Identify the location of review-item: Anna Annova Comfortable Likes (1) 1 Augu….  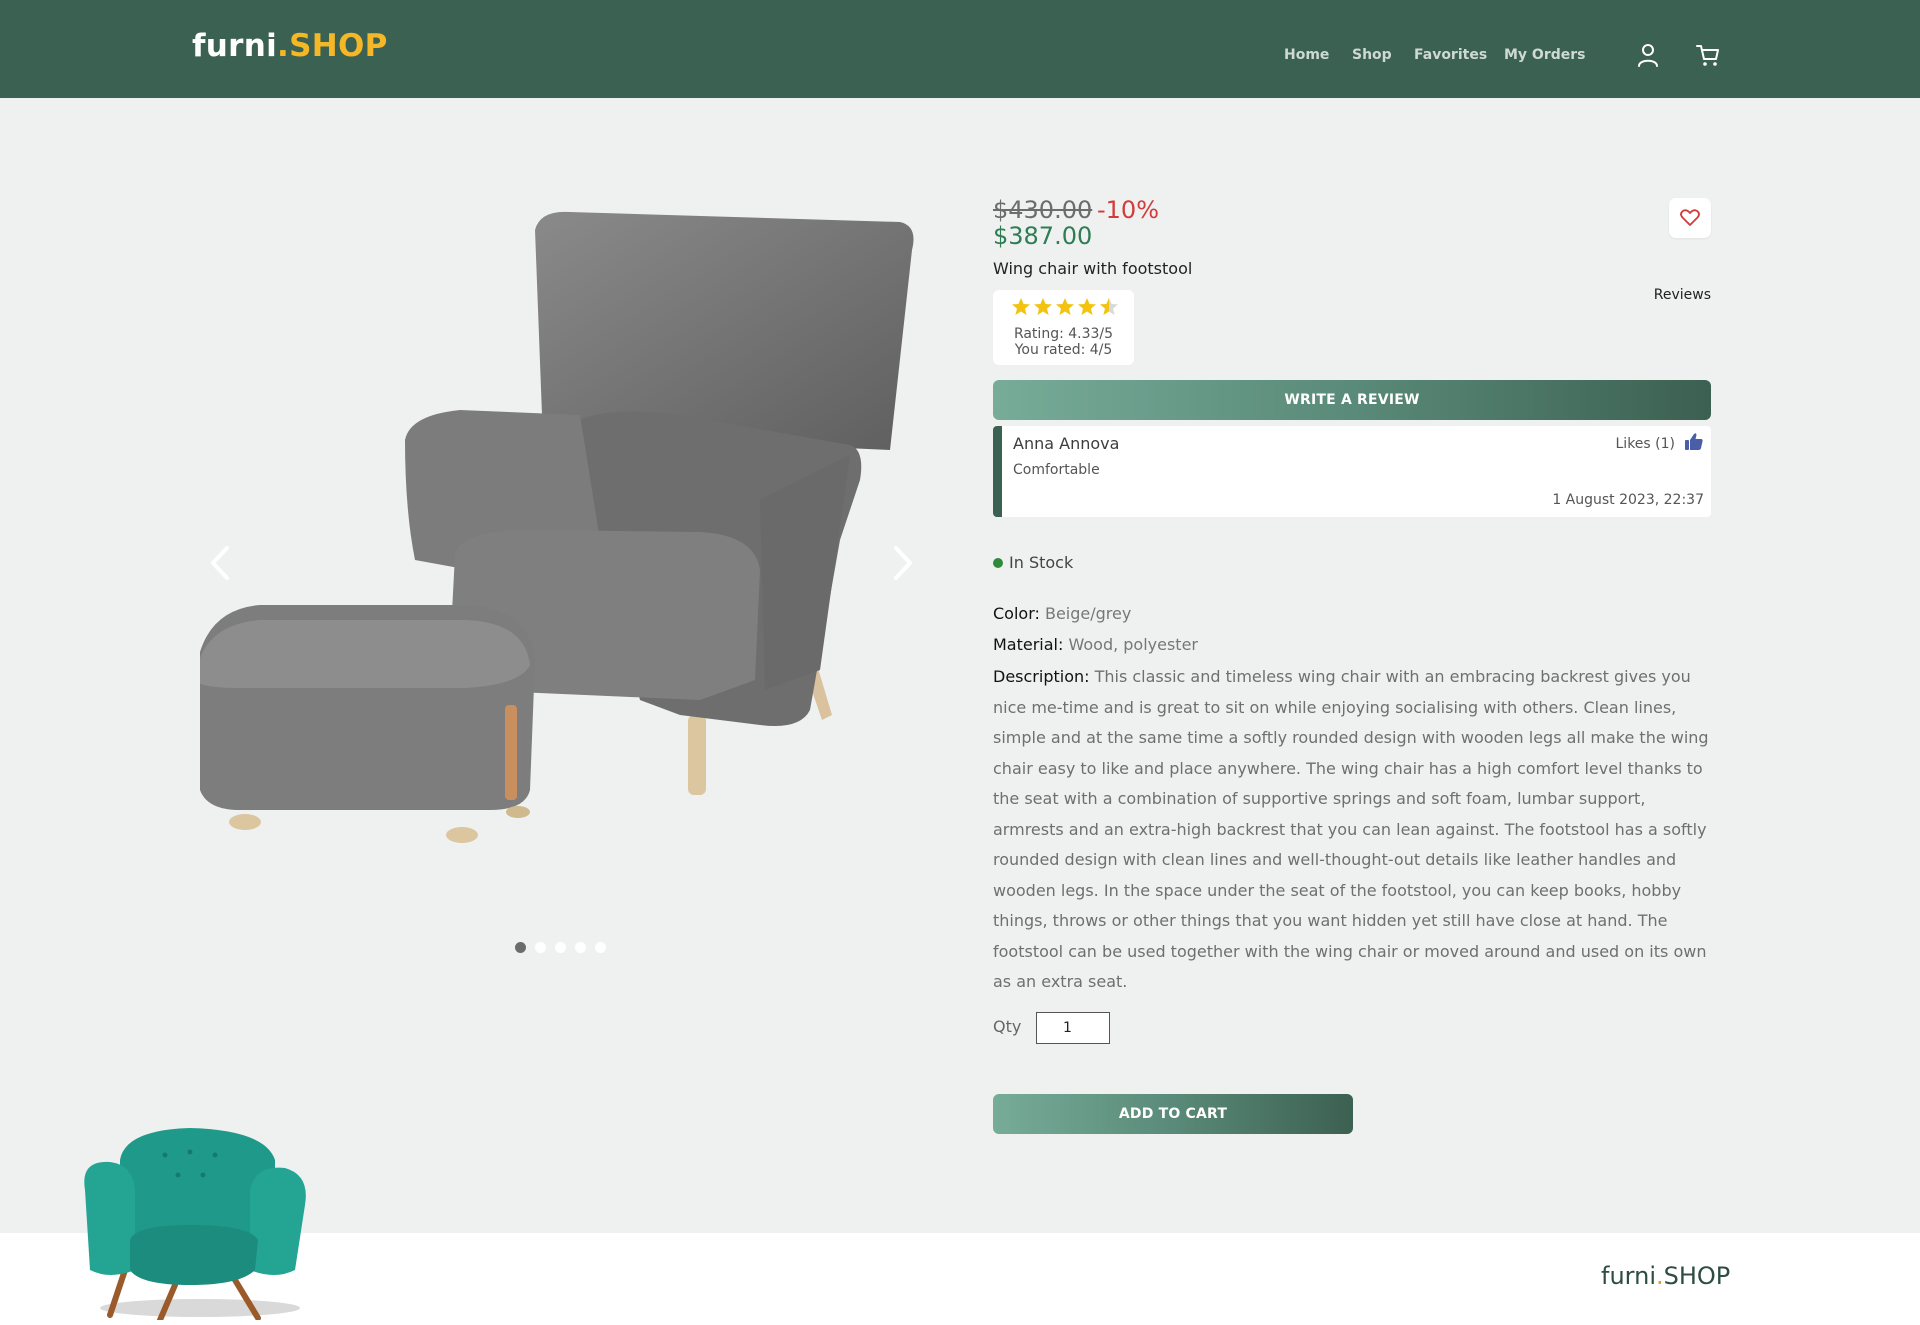
(1352, 471).